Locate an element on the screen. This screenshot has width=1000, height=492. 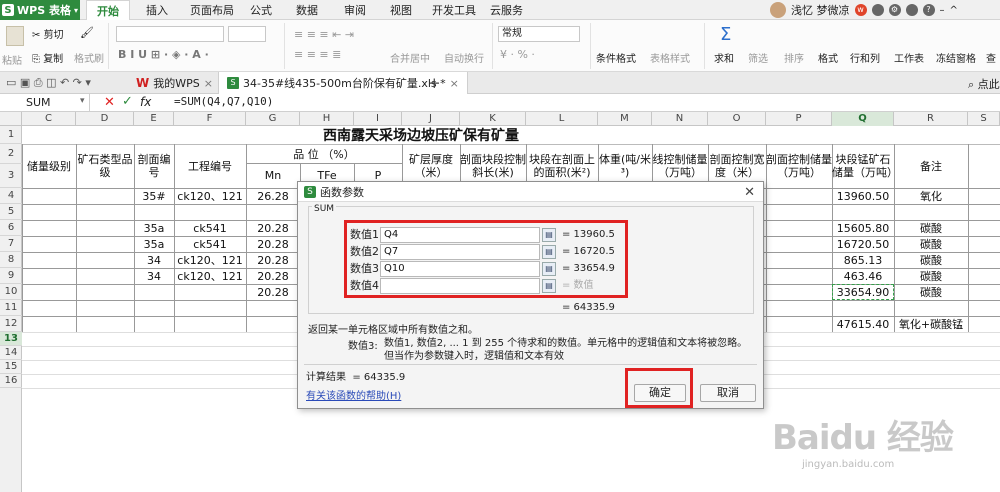
chevron-down-icon: ▾ is located at coordinates (82, 101).